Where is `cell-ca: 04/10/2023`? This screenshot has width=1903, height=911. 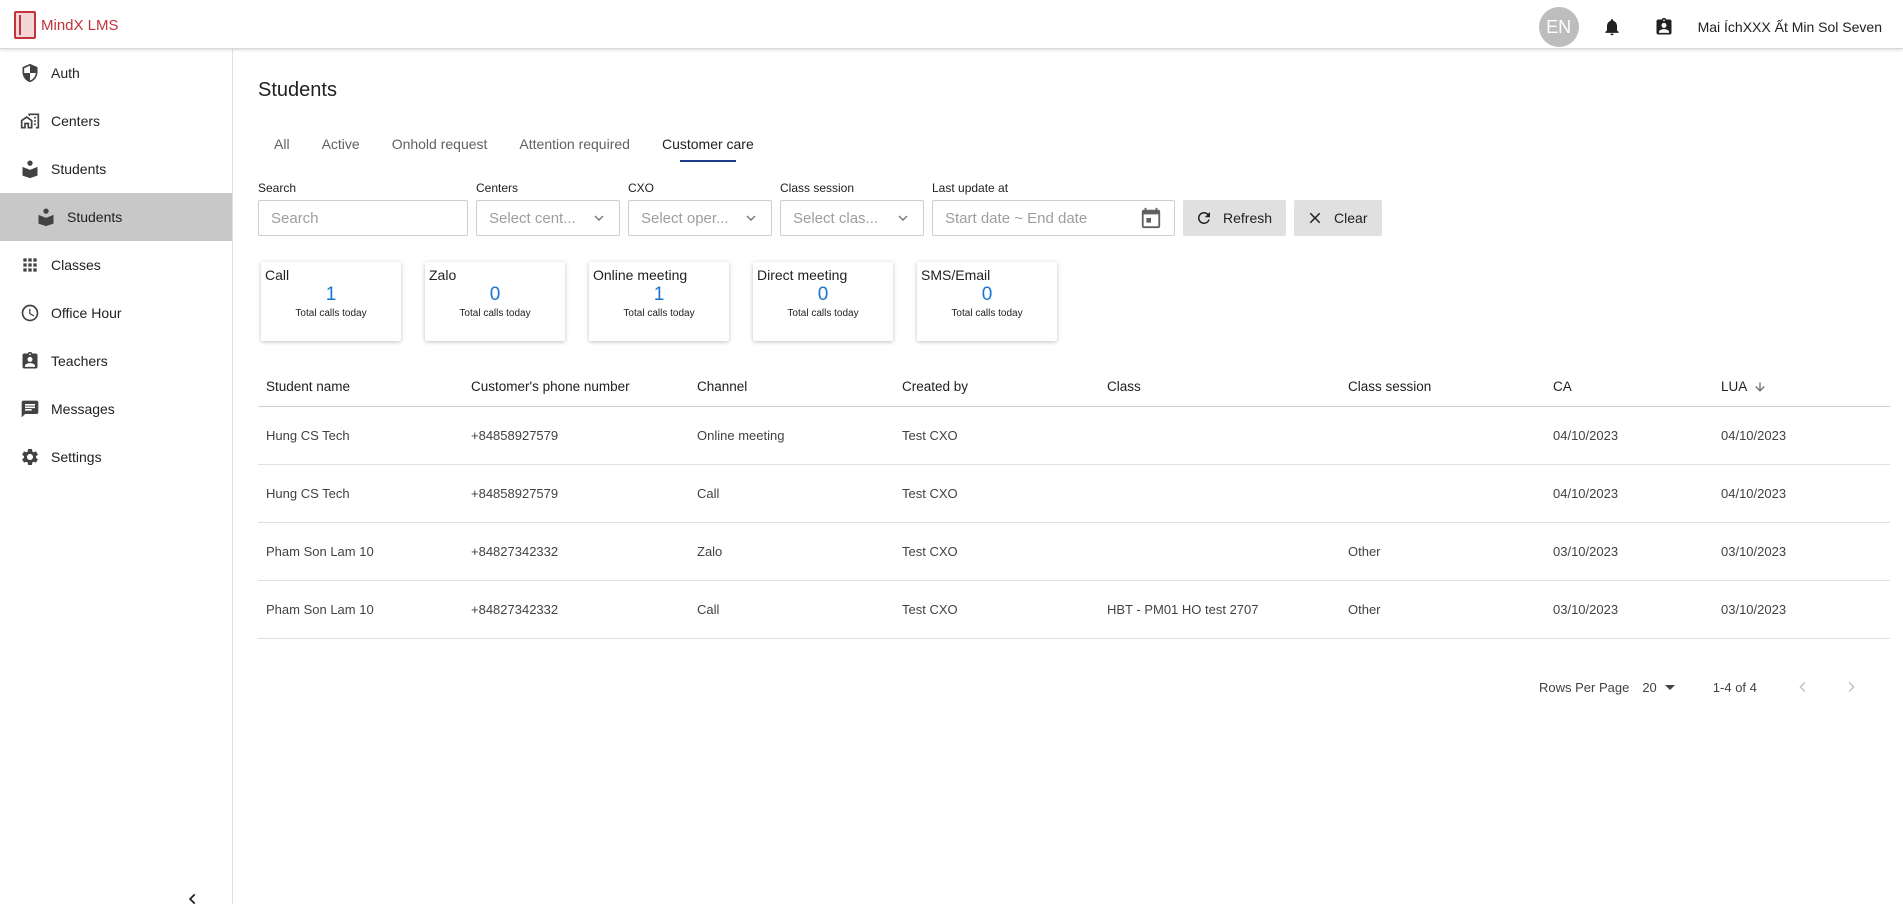 cell-ca: 04/10/2023 is located at coordinates (1586, 435).